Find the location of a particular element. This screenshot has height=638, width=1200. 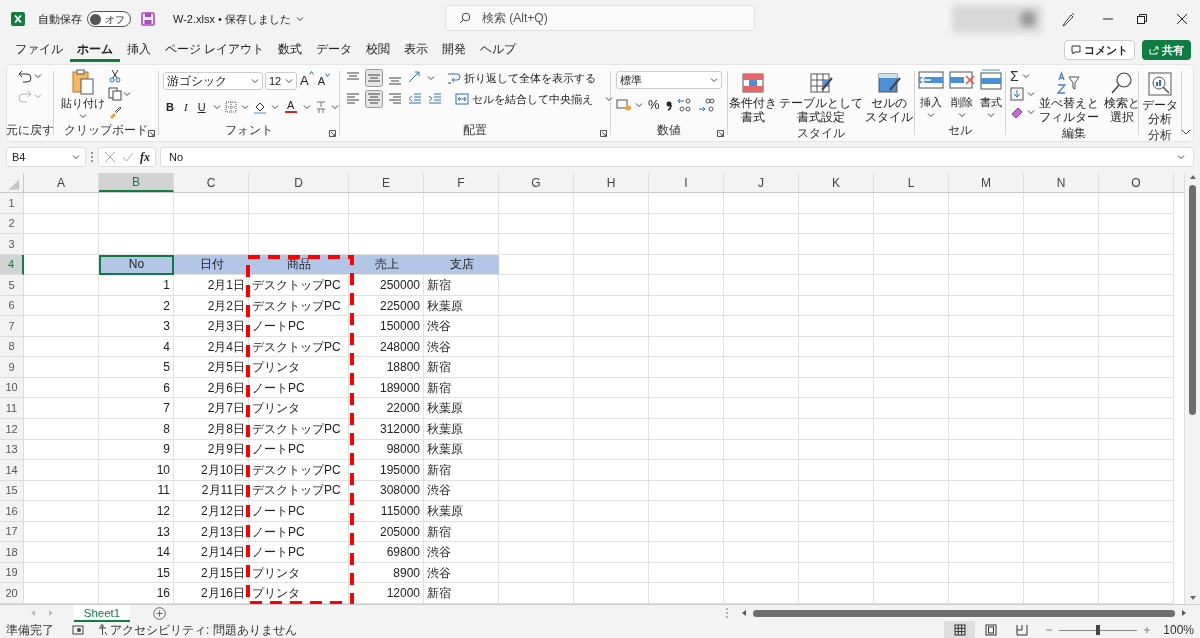

redo-icon is located at coordinates (25, 96).